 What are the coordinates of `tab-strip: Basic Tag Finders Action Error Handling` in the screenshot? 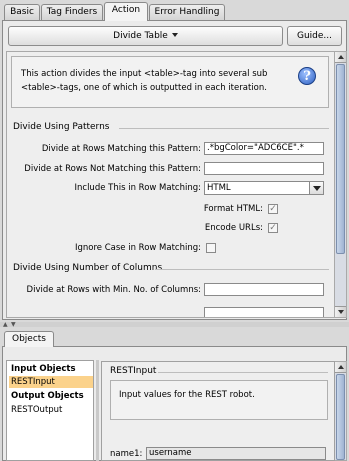 It's located at (174, 10).